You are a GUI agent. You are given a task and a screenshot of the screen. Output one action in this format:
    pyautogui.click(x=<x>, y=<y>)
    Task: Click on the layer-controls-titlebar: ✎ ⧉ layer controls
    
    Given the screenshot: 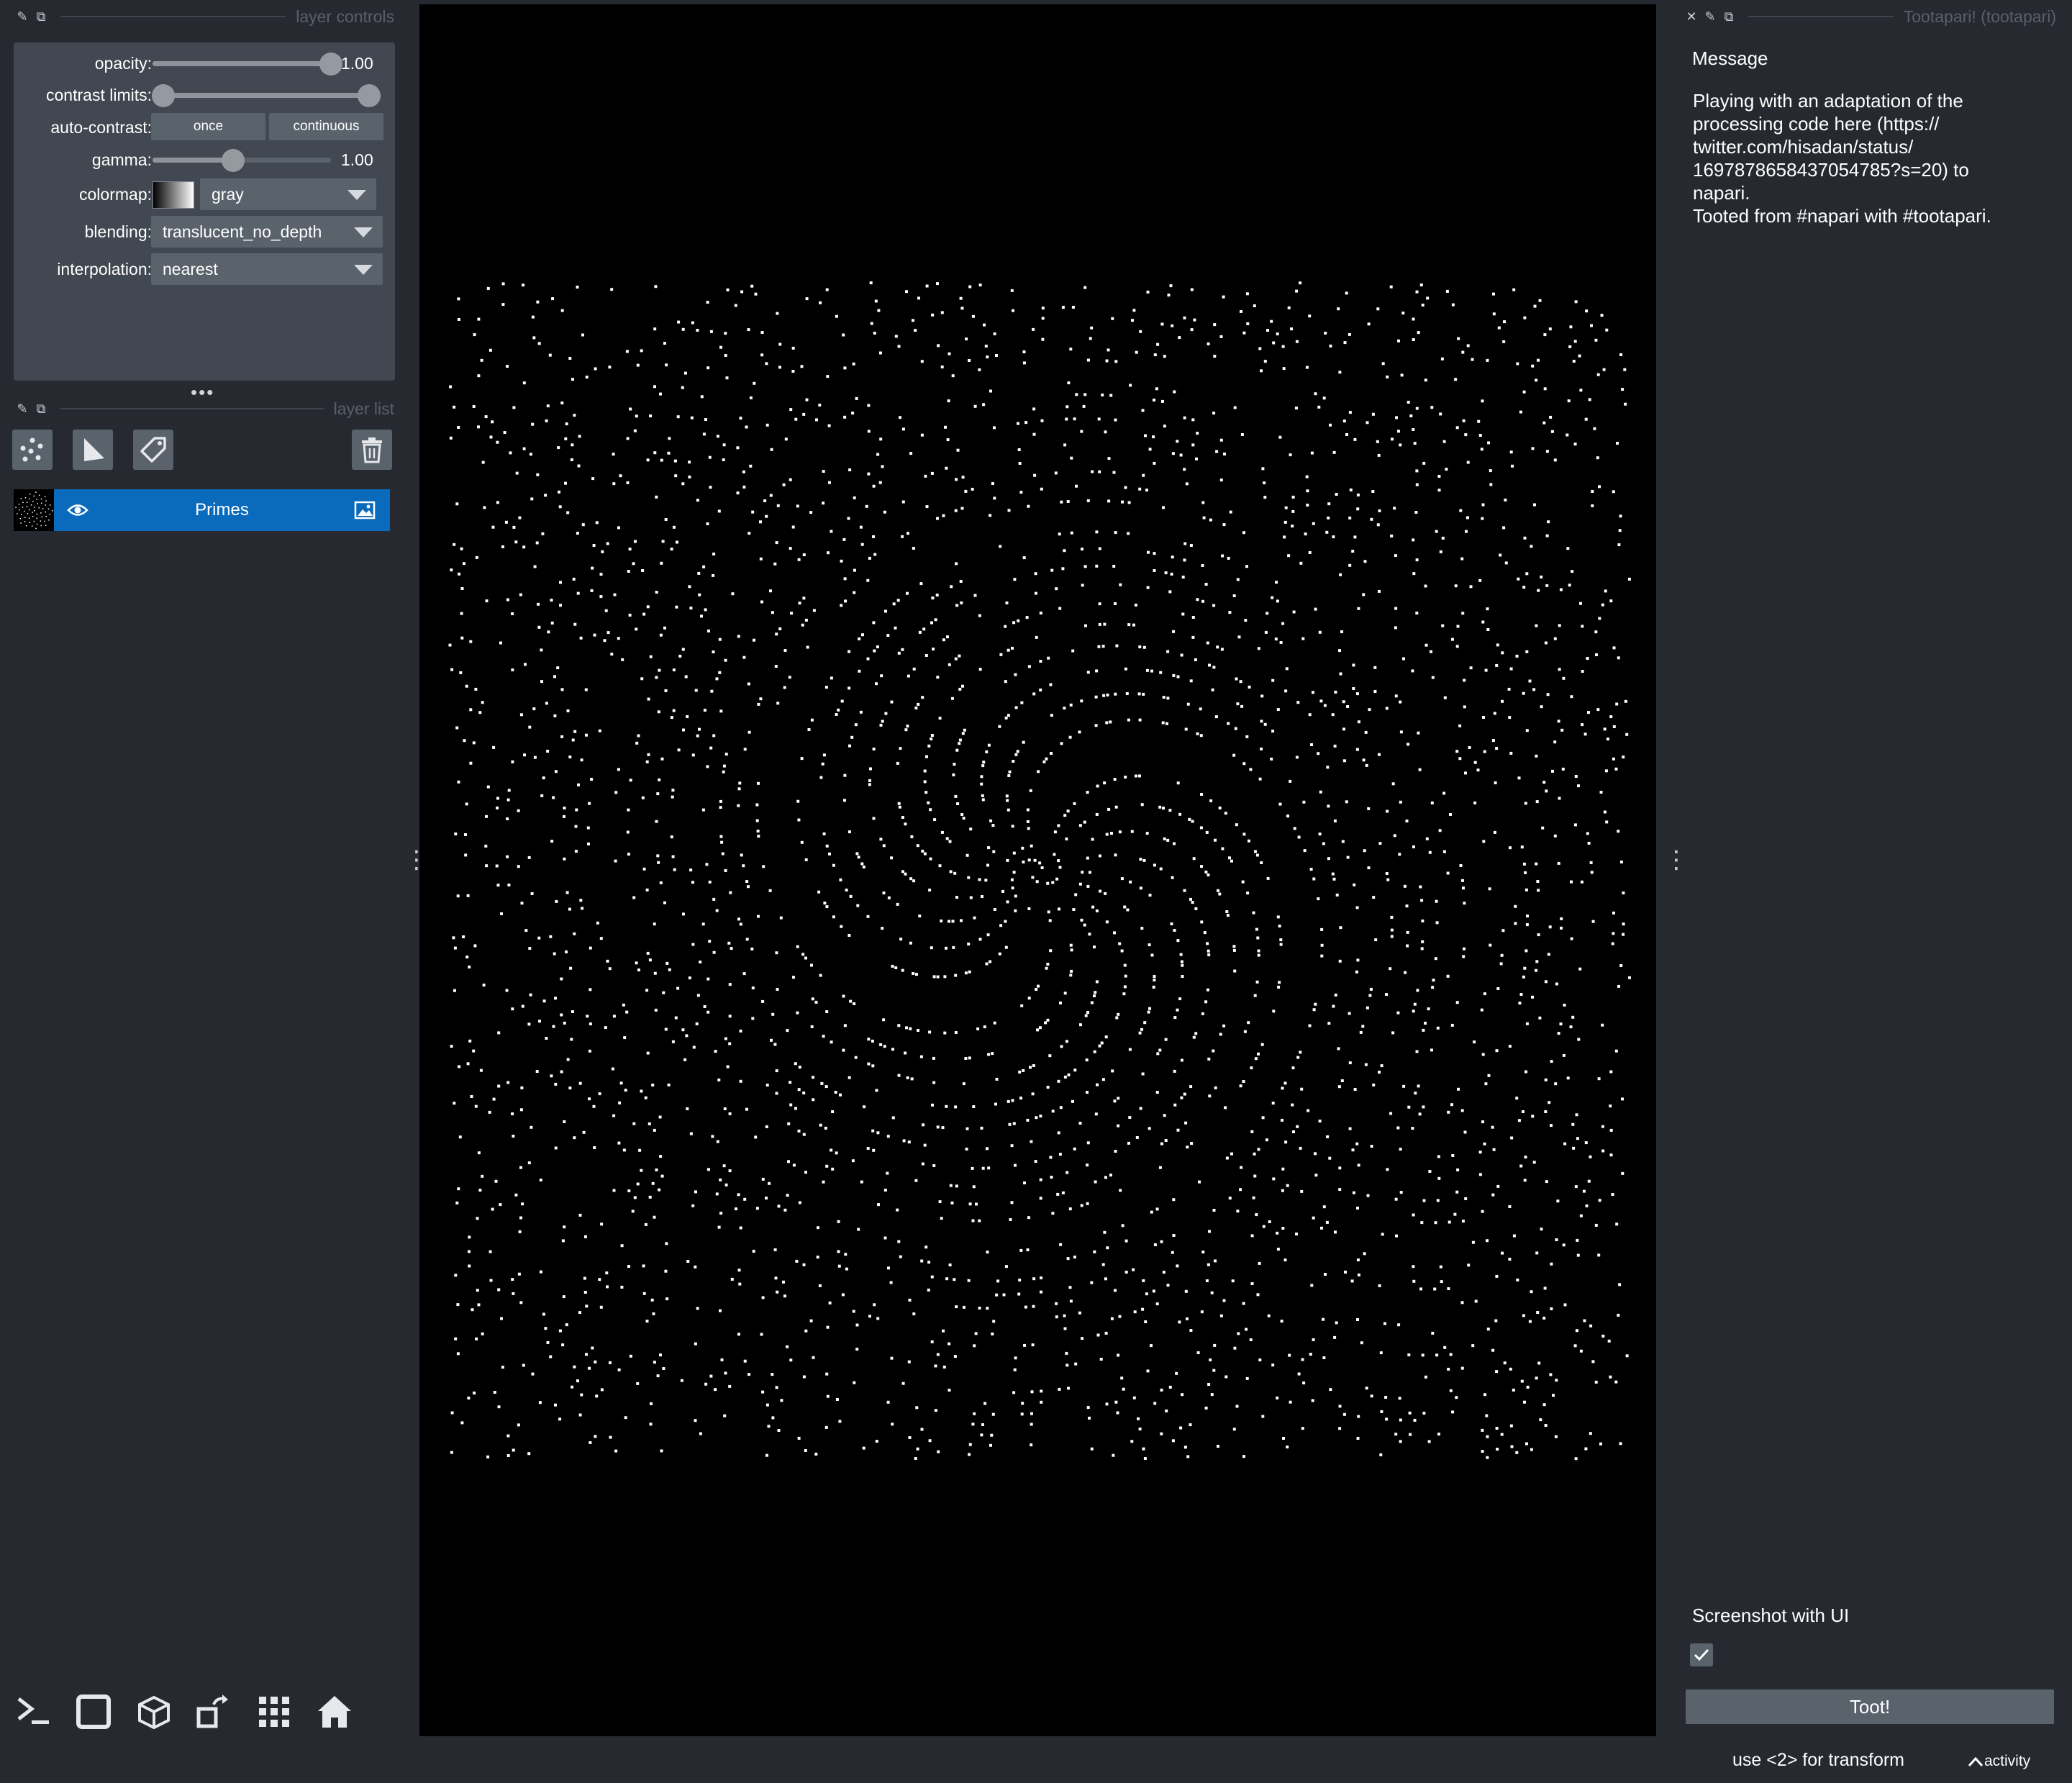 What is the action you would take?
    pyautogui.click(x=204, y=16)
    